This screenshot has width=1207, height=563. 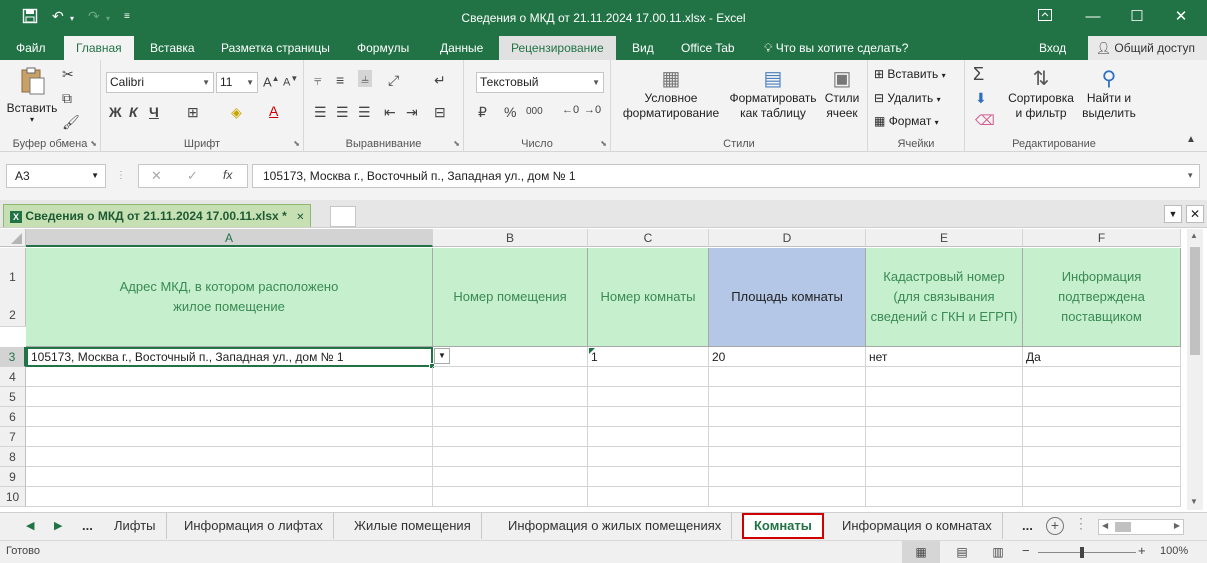 I want to click on cell-e3: нет, so click(x=944, y=357).